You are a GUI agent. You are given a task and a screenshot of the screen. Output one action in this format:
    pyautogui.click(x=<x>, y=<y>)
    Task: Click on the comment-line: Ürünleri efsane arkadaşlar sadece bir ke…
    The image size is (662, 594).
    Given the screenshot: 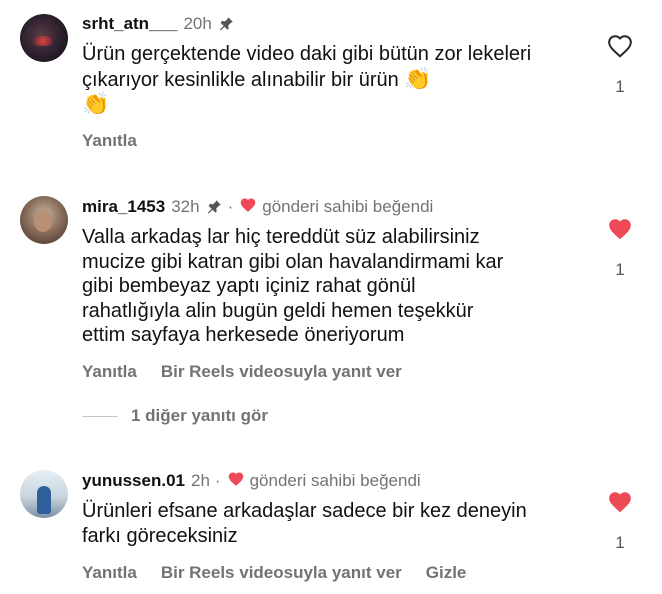 What is the action you would take?
    pyautogui.click(x=304, y=511)
    